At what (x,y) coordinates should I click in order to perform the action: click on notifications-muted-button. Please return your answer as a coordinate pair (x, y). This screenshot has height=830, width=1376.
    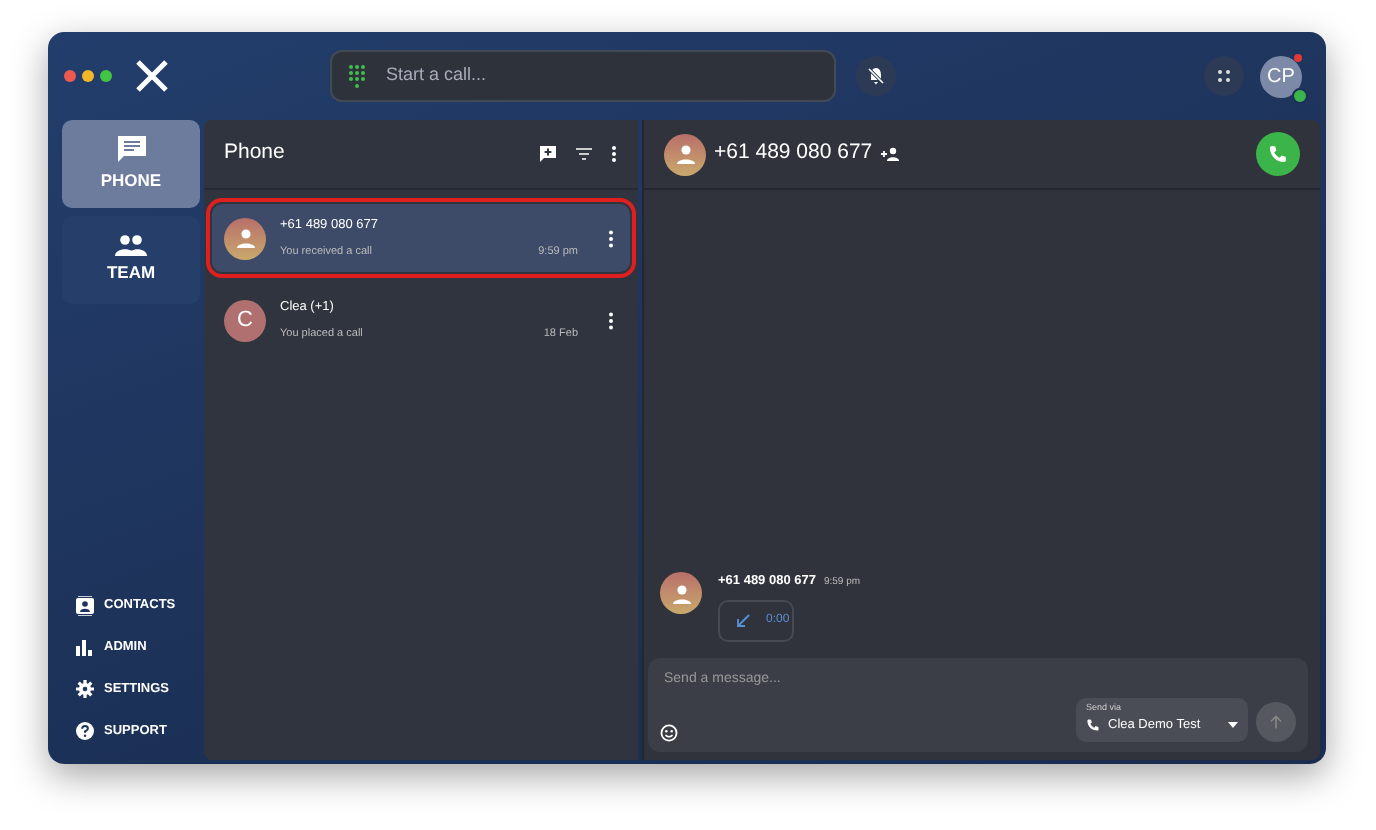
    Looking at the image, I should click on (876, 76).